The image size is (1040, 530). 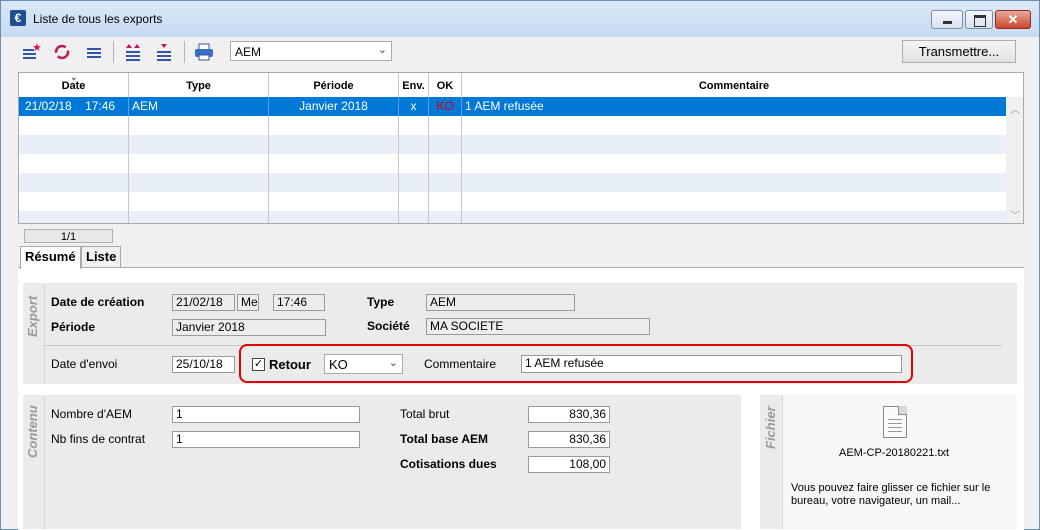 What do you see at coordinates (569, 414) in the screenshot?
I see `total-brut-field: 830,36` at bounding box center [569, 414].